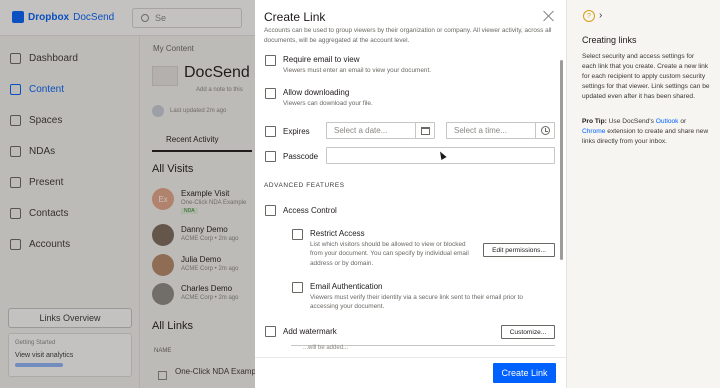  What do you see at coordinates (270, 331) in the screenshot?
I see `add-watermark-checkbox` at bounding box center [270, 331].